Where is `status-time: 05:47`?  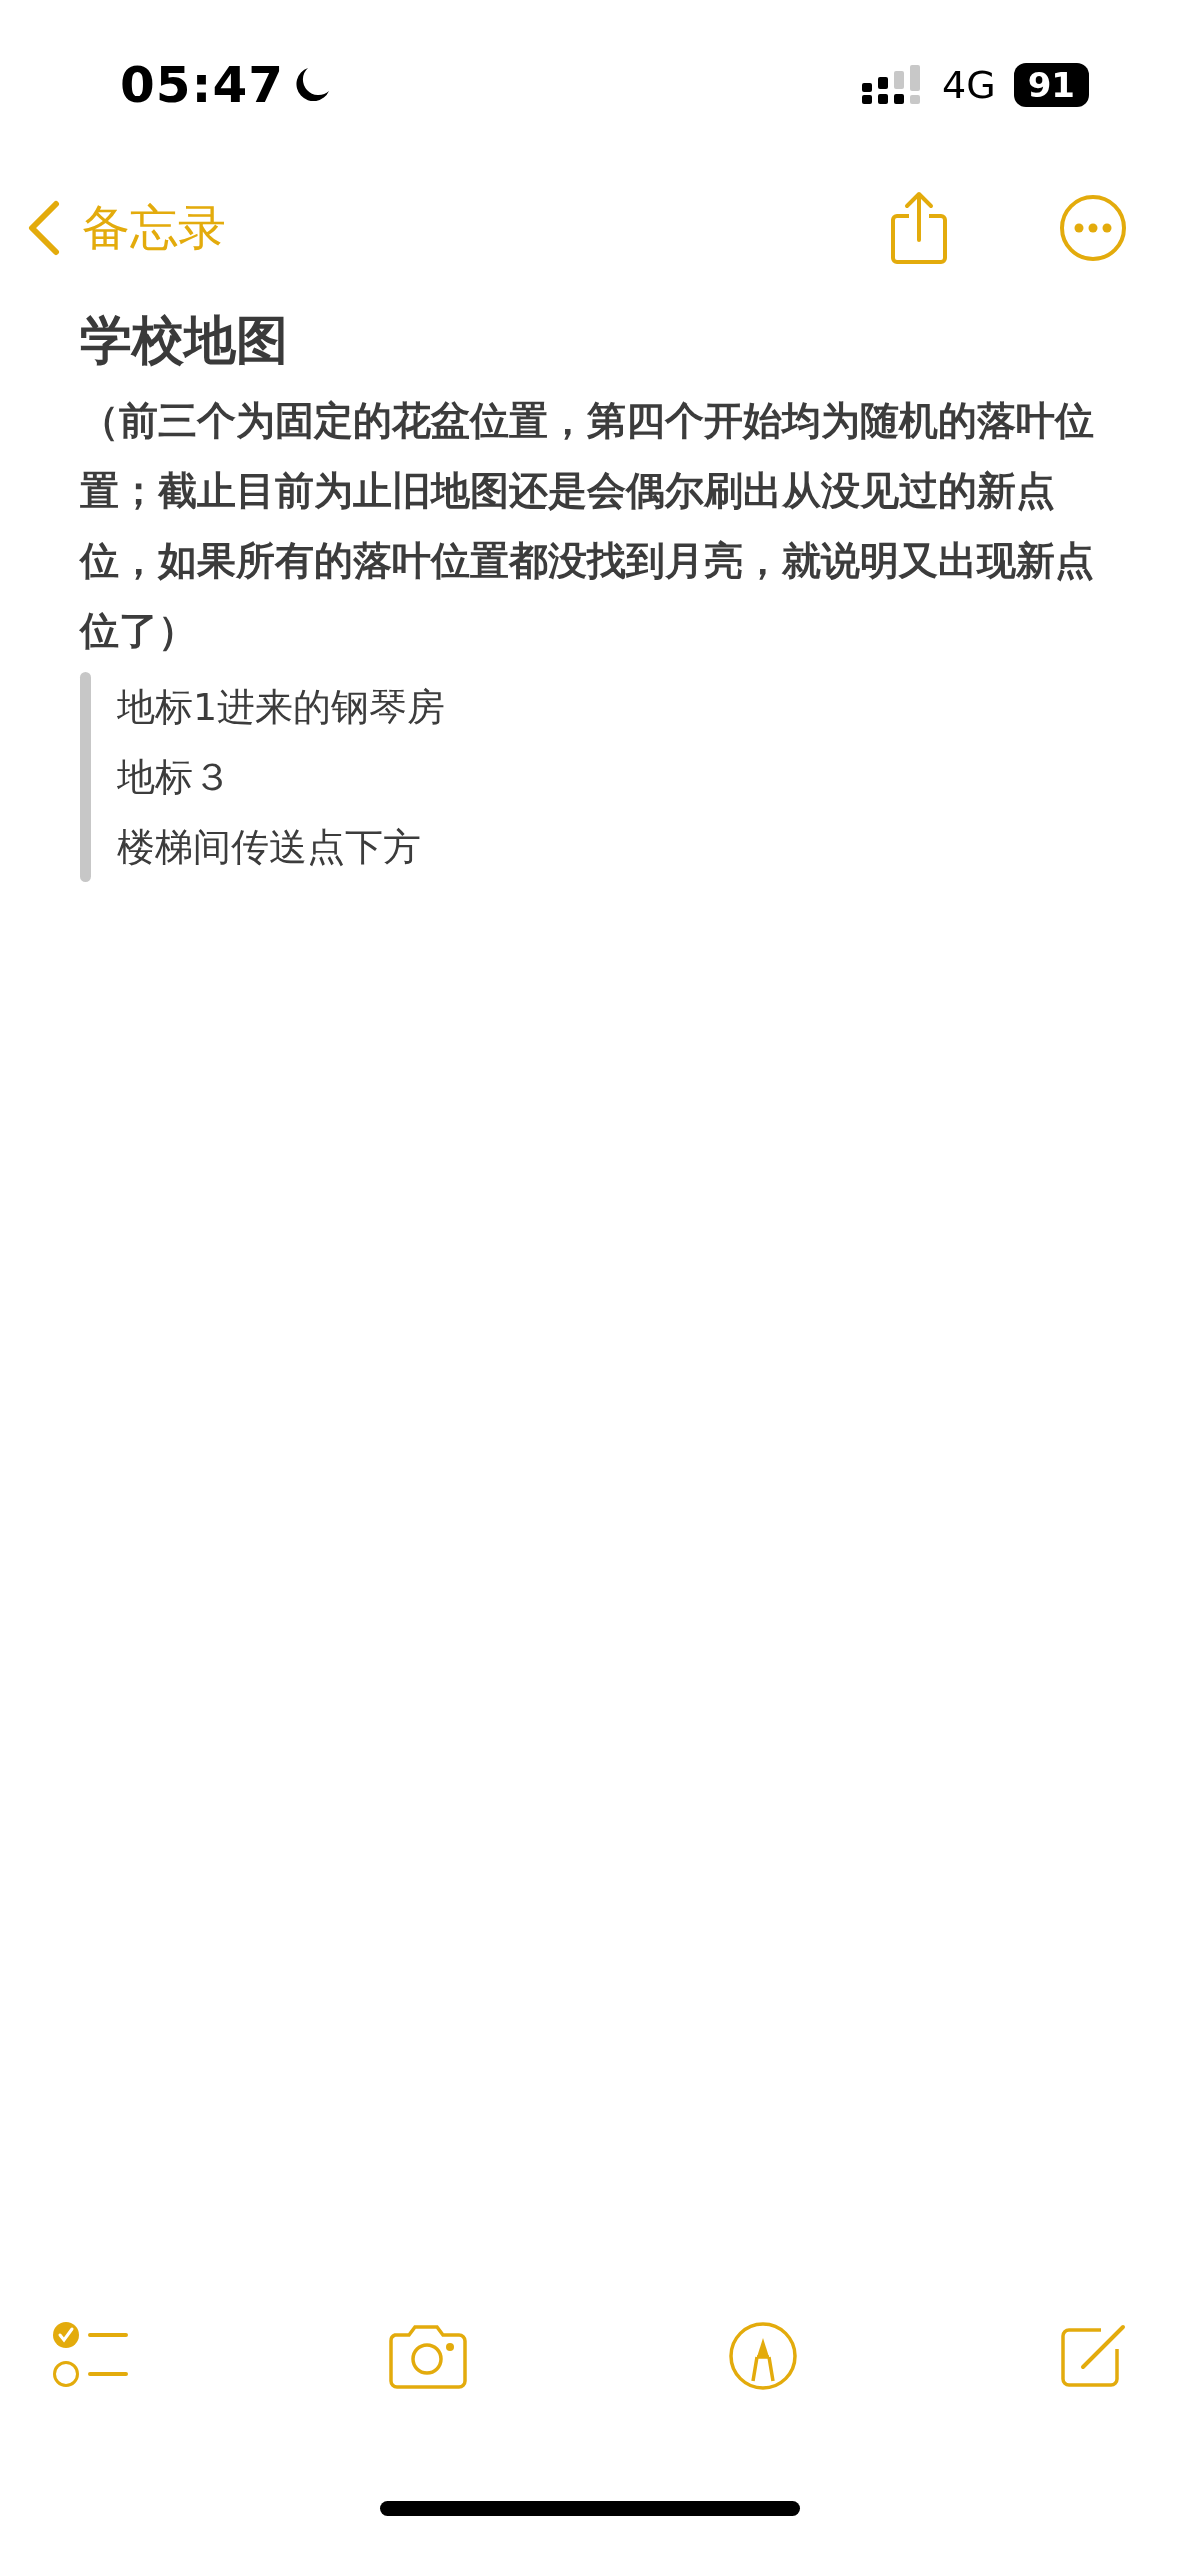
status-time: 05:47 is located at coordinates (202, 85).